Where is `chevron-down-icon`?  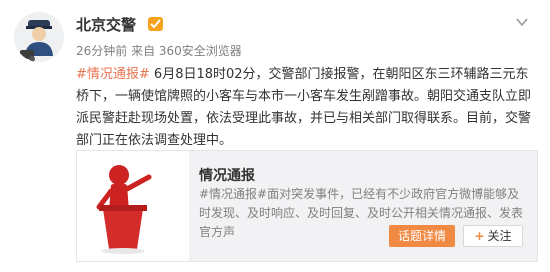 chevron-down-icon is located at coordinates (522, 21).